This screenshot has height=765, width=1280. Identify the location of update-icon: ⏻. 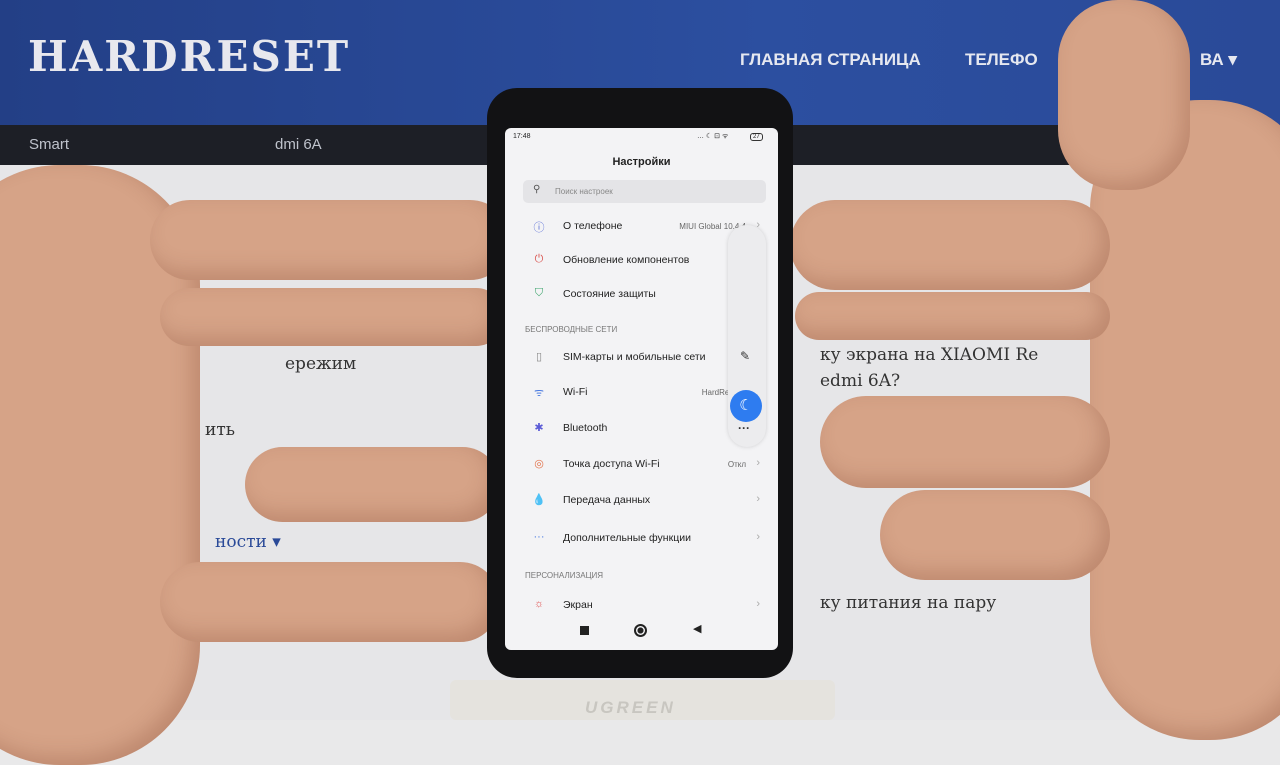
(539, 259).